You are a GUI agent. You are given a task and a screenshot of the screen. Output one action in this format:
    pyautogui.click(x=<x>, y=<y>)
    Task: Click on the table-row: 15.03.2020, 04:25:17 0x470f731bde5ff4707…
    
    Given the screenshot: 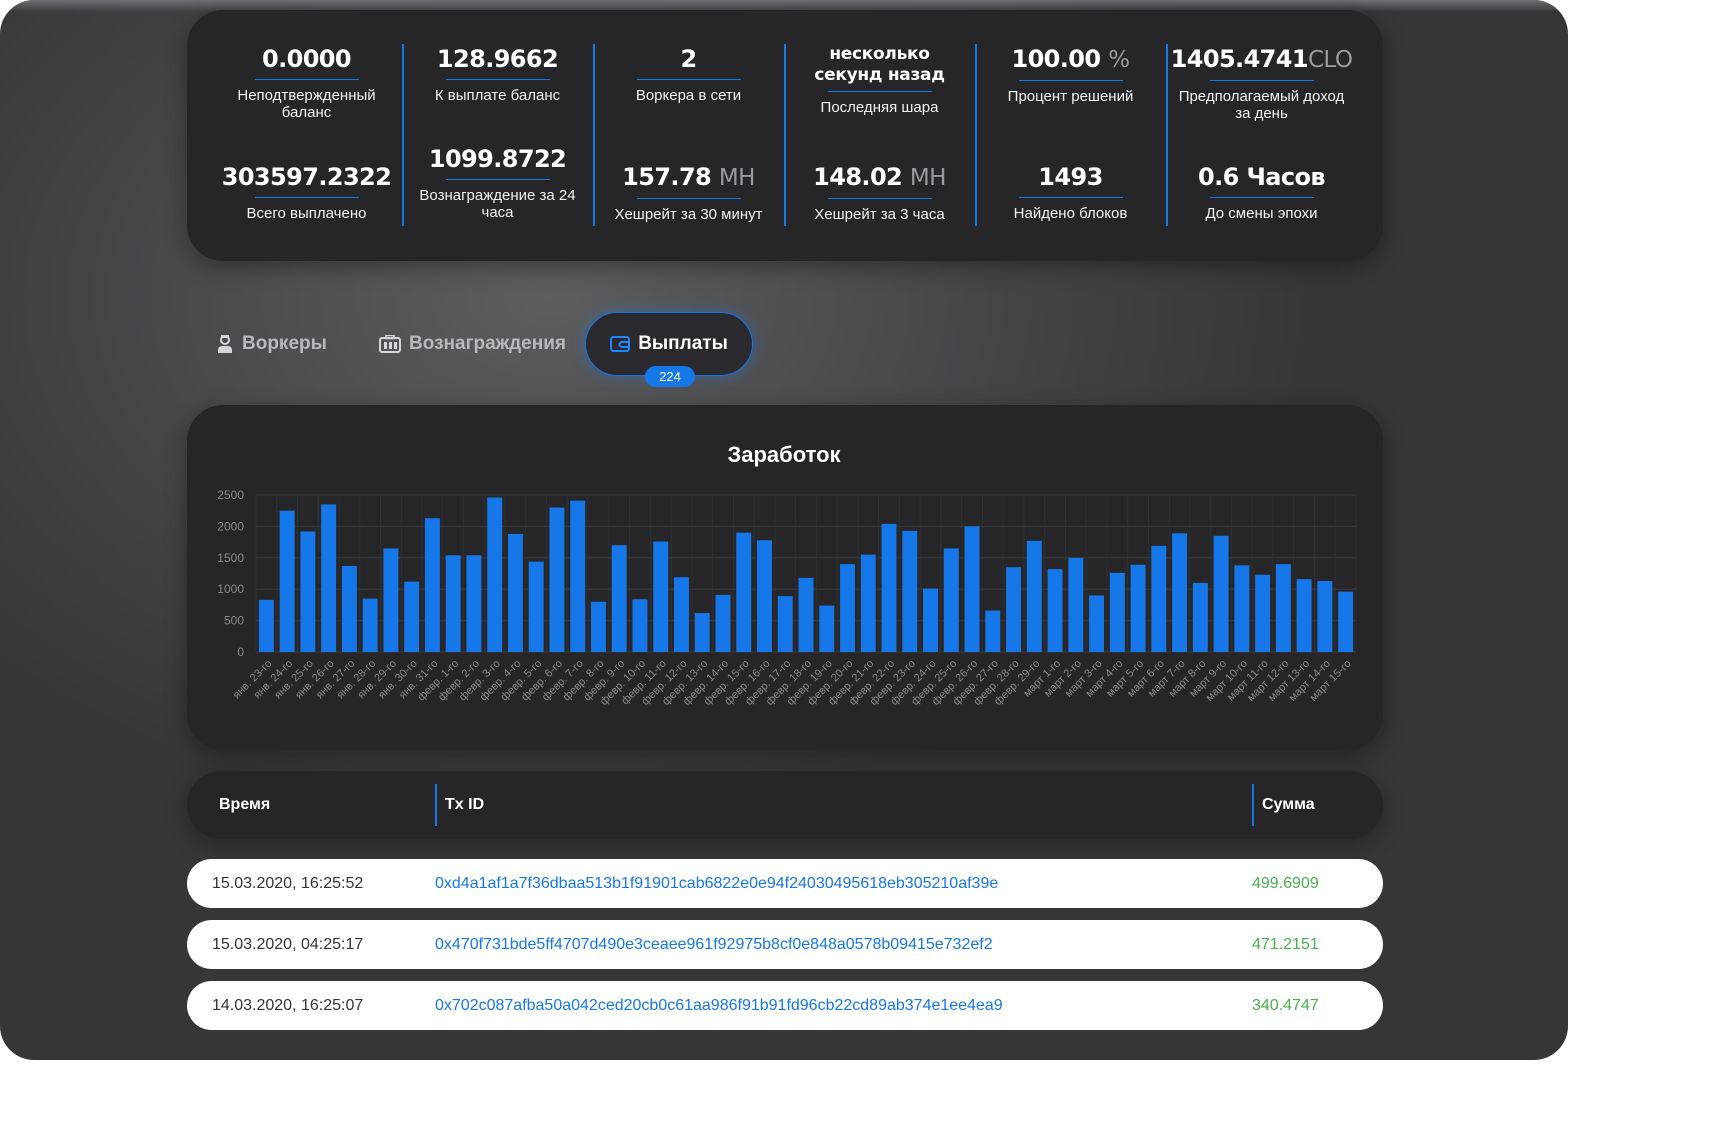 What is the action you would take?
    pyautogui.click(x=785, y=944)
    